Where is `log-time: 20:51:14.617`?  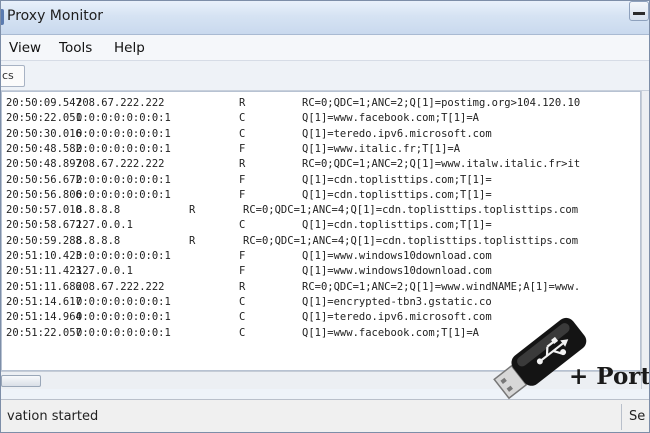 log-time: 20:51:14.617 is located at coordinates (44, 301).